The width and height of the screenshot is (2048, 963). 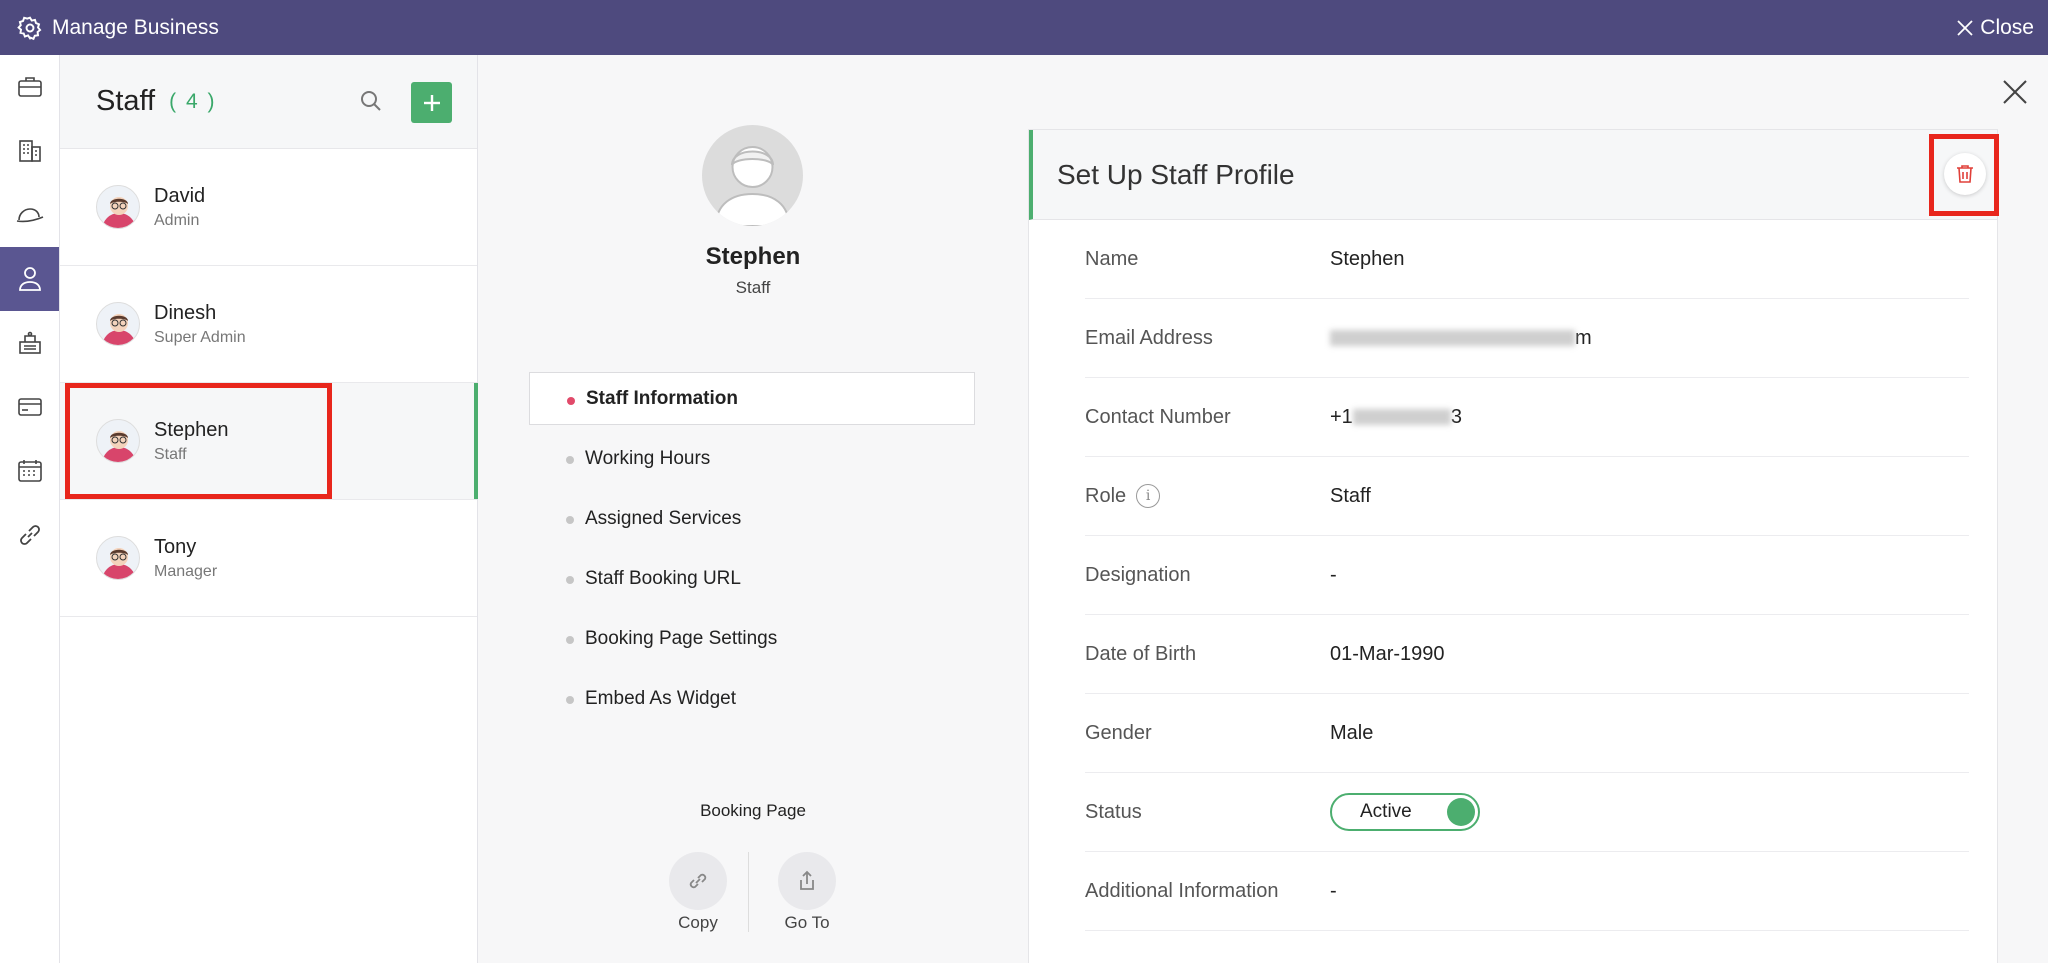 I want to click on staff-icon, so click(x=29, y=279).